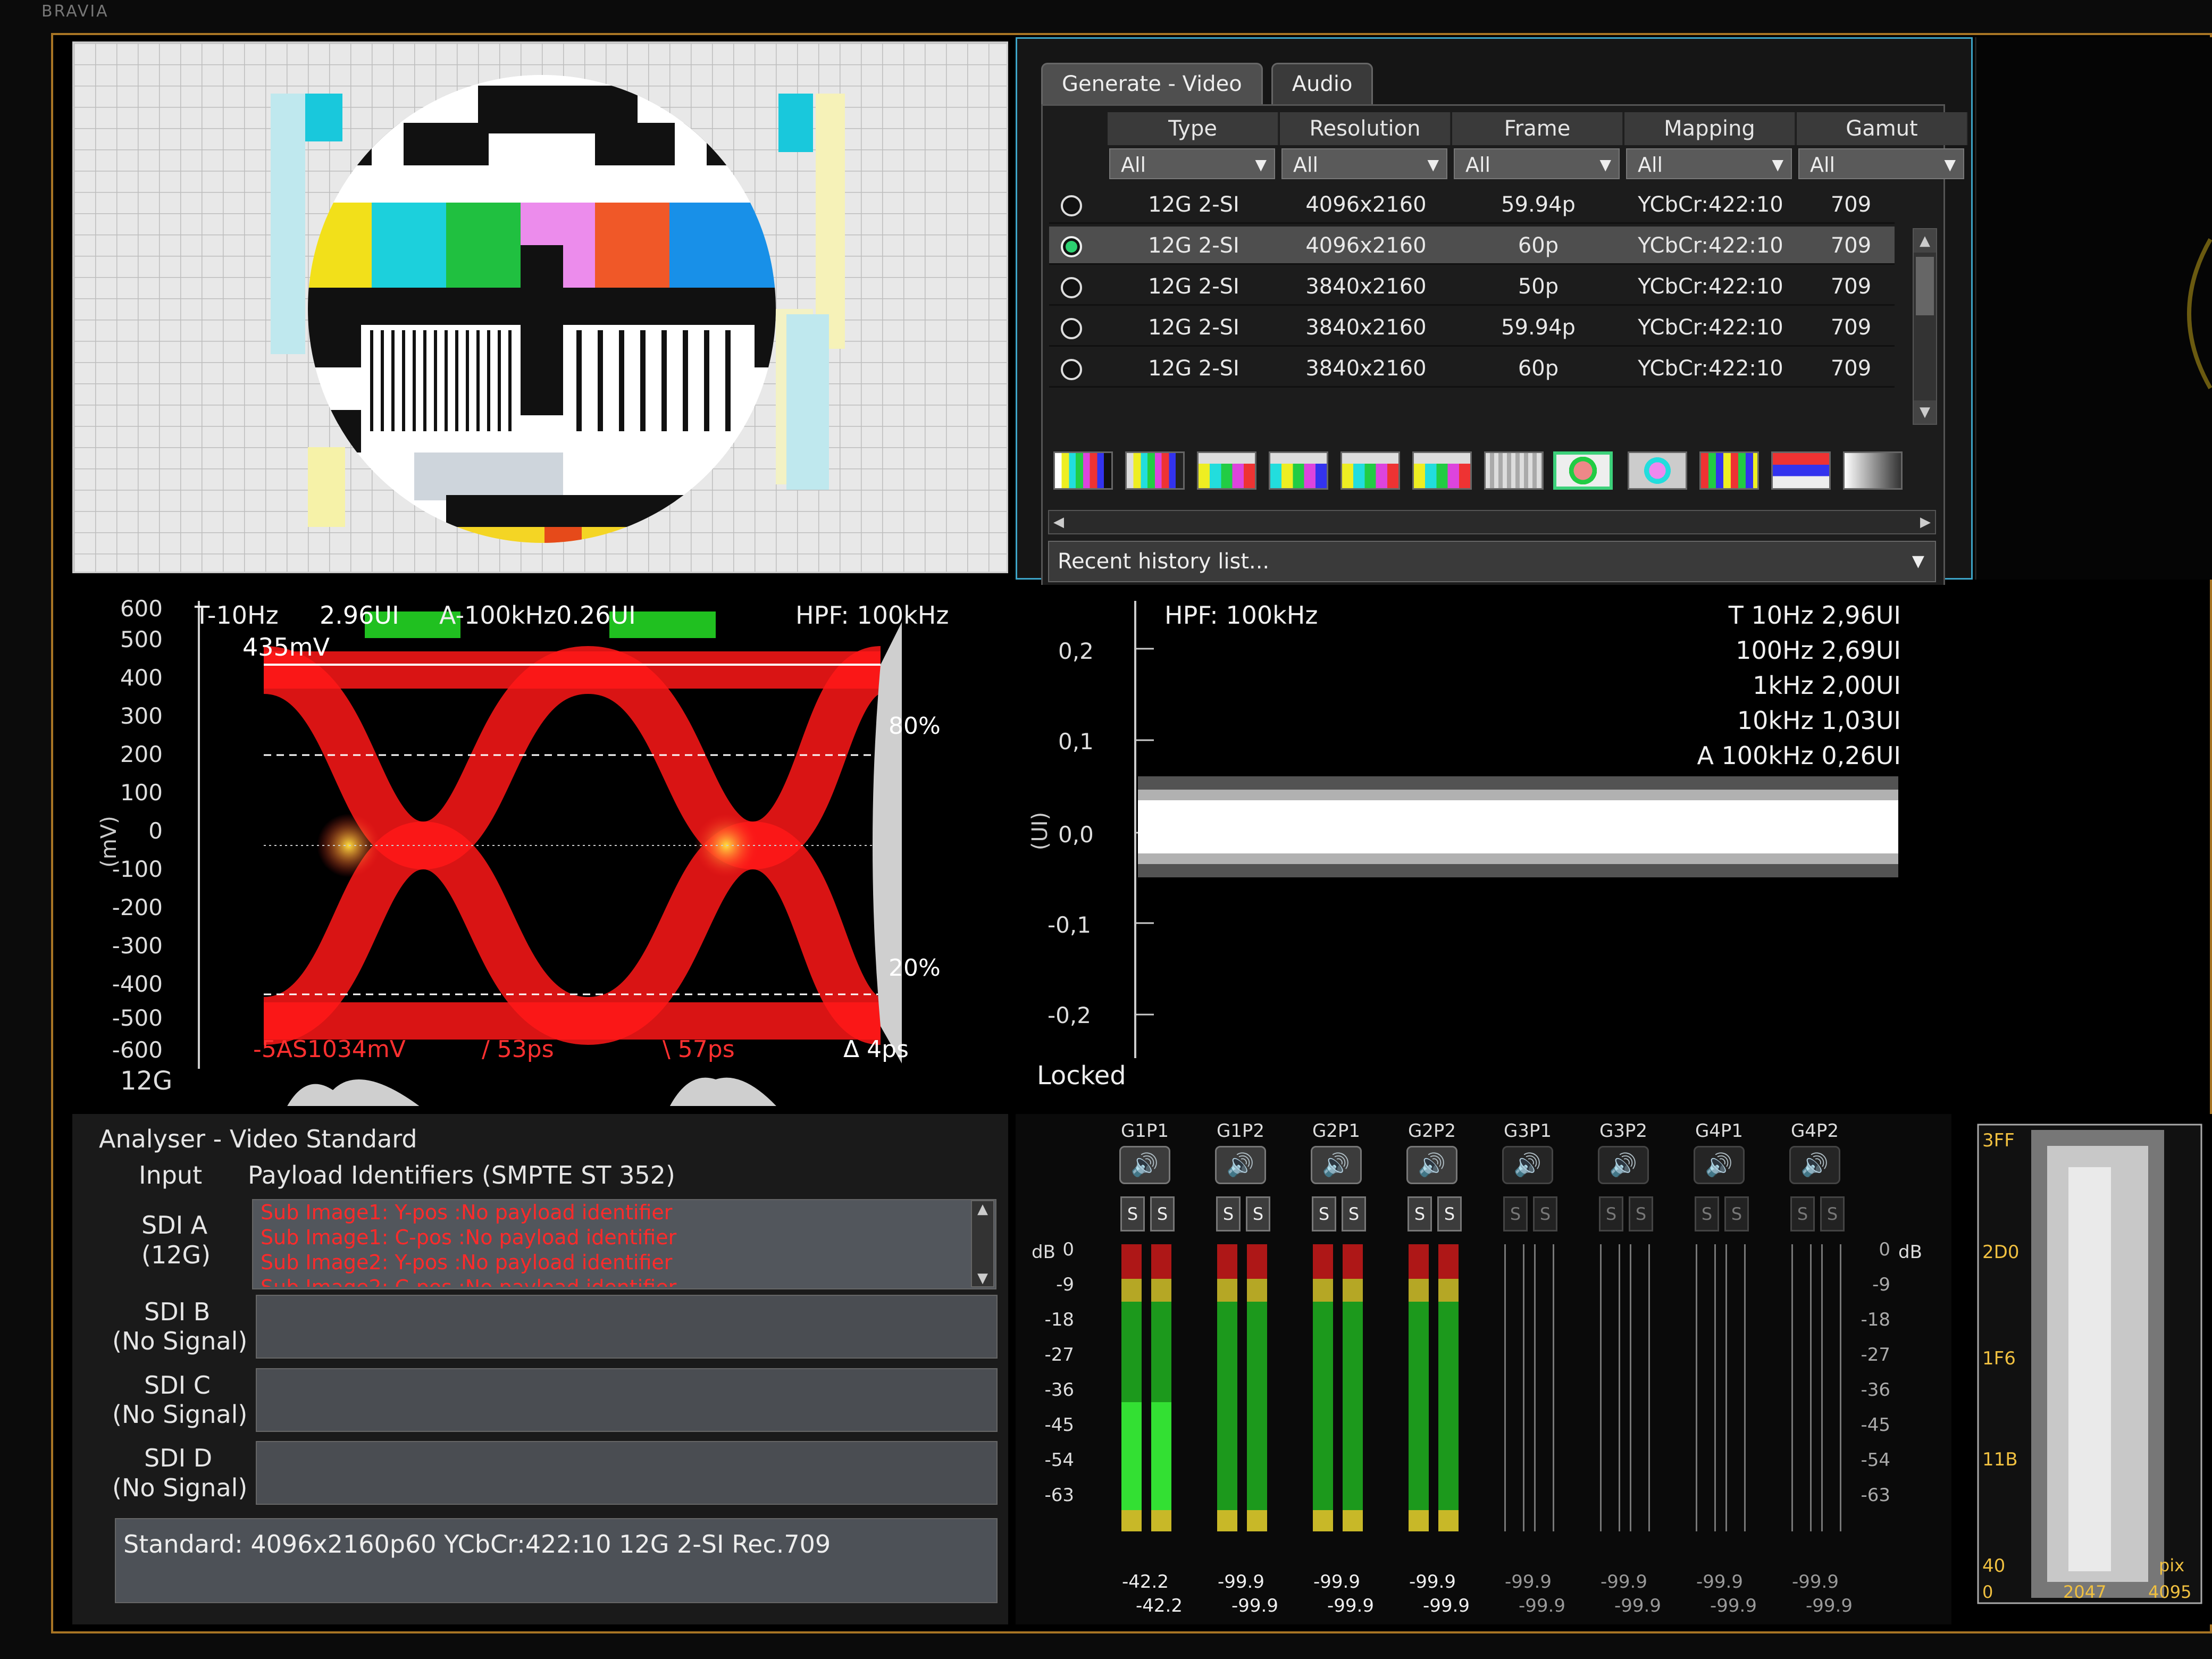 This screenshot has width=2212, height=1659. I want to click on thumbnail-scrollbar: ◀ ▶, so click(1492, 522).